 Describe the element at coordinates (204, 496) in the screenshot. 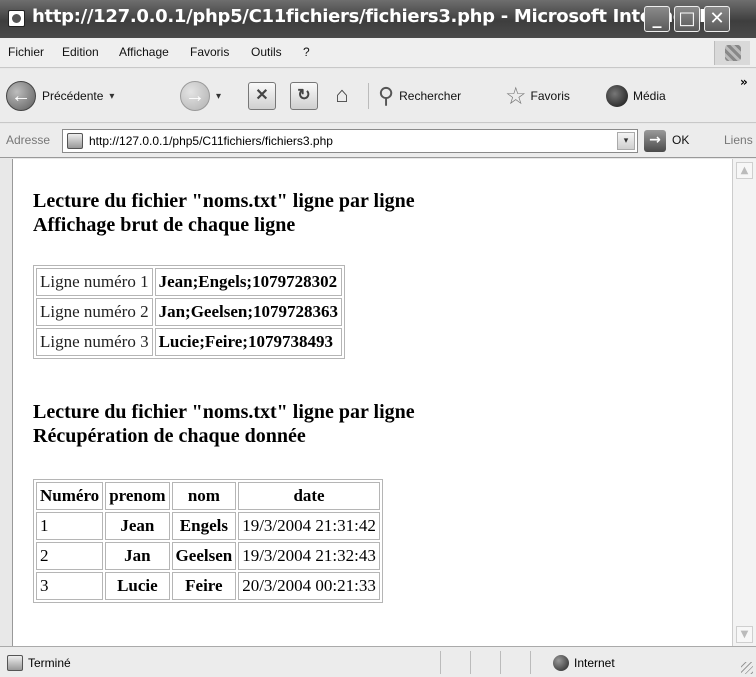

I see `column-header: nom` at that location.